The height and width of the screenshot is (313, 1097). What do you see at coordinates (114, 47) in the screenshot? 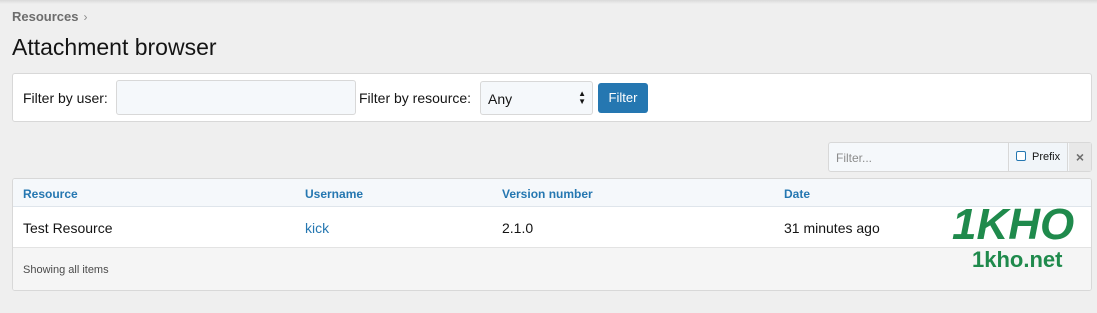
I see `page-title: Attachment browser` at bounding box center [114, 47].